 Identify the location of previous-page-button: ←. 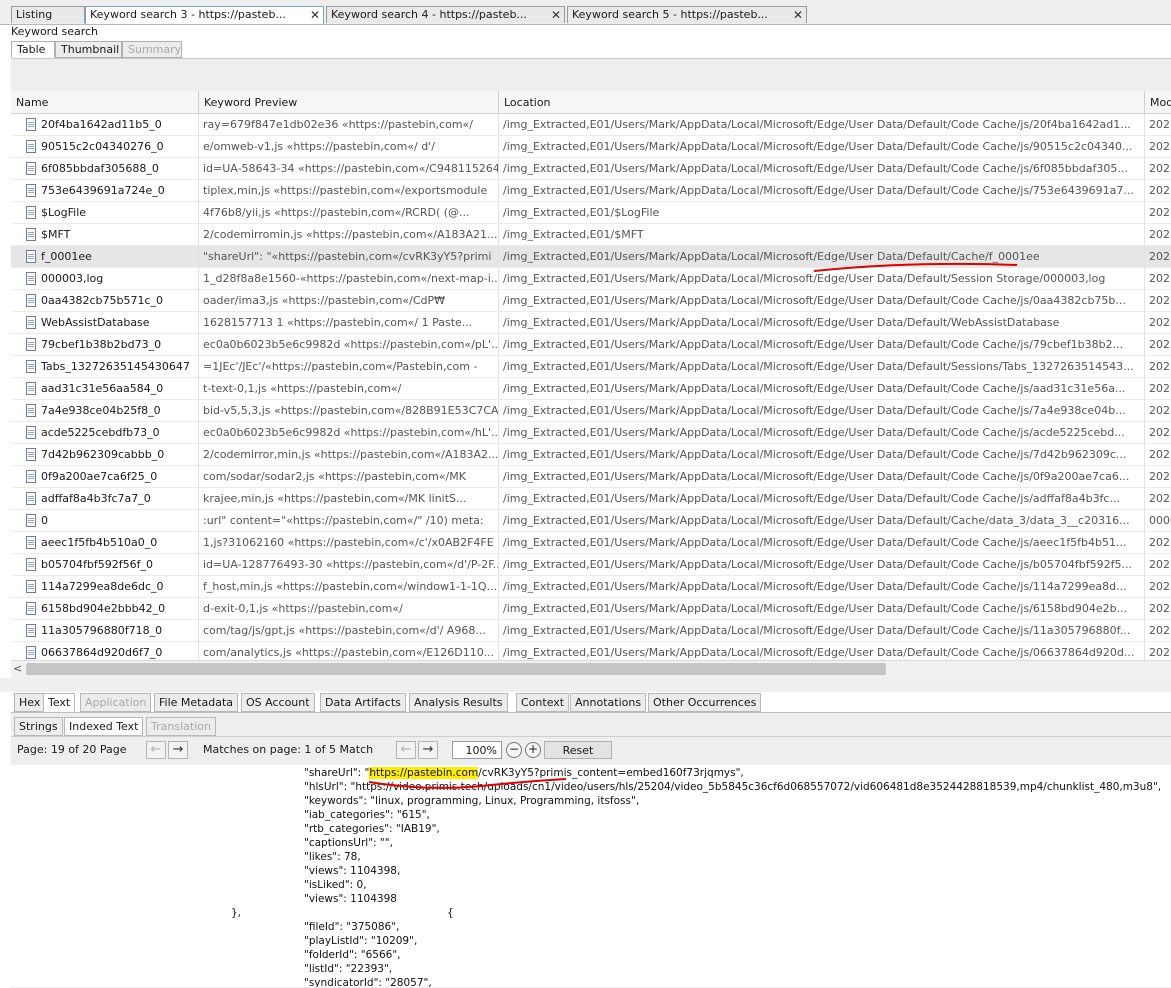
(156, 750).